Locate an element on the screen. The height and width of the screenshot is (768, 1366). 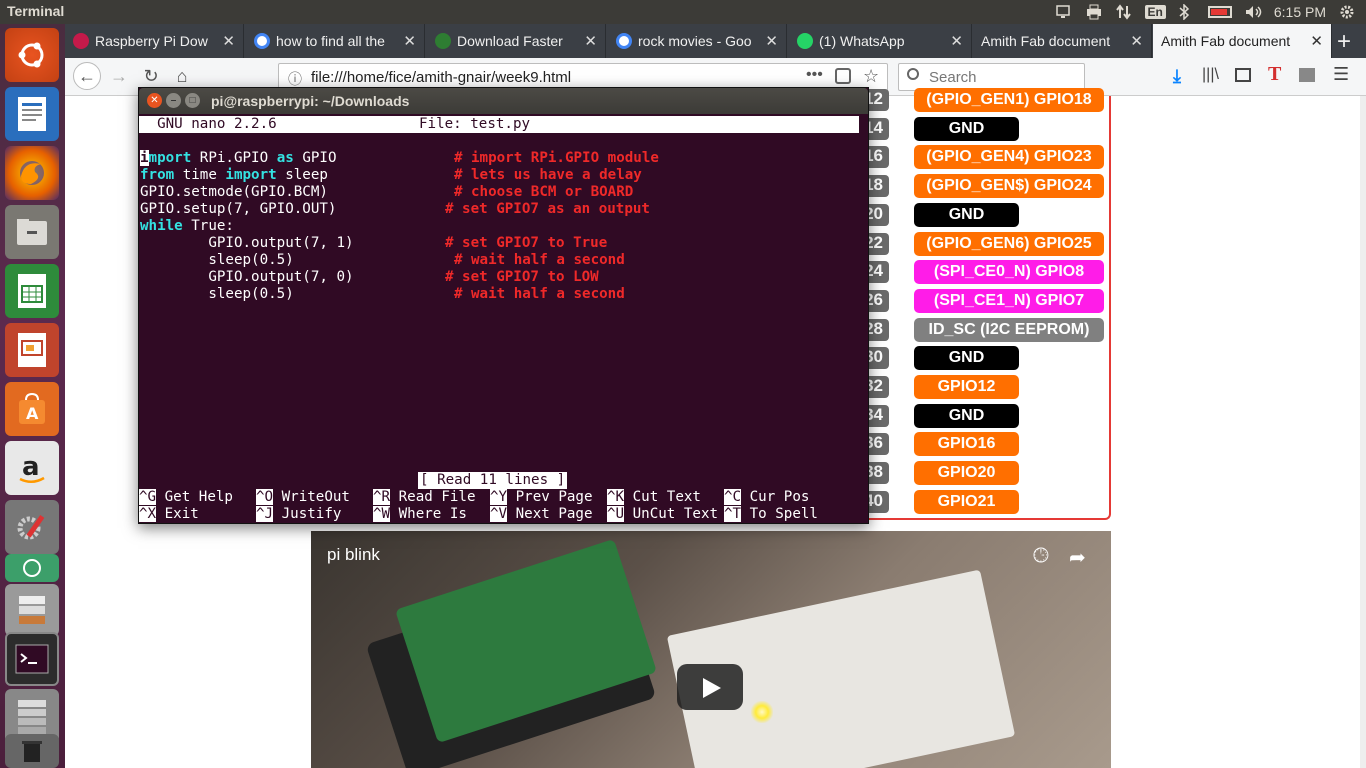
code-text: sleep is located at coordinates (302, 175).